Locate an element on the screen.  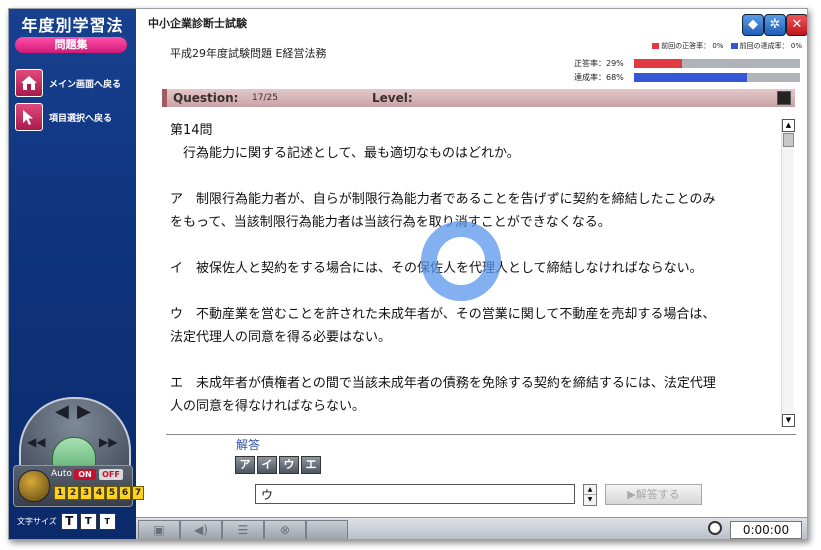
exam-title: 中小企業診断士試験 is located at coordinates (197, 23).